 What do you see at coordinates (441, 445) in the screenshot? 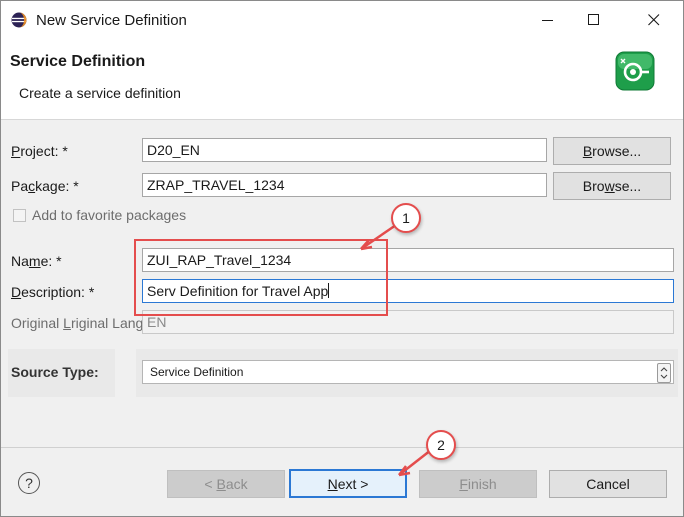
I see `callout-2: 2` at bounding box center [441, 445].